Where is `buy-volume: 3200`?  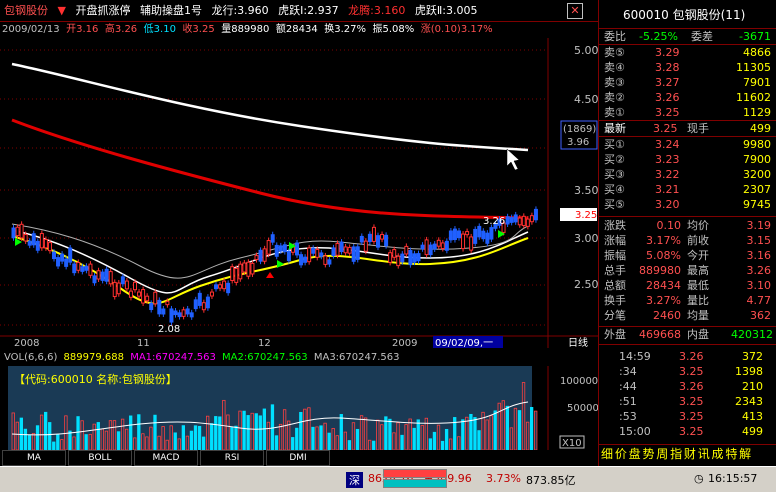
buy-volume: 3200 is located at coordinates (757, 174).